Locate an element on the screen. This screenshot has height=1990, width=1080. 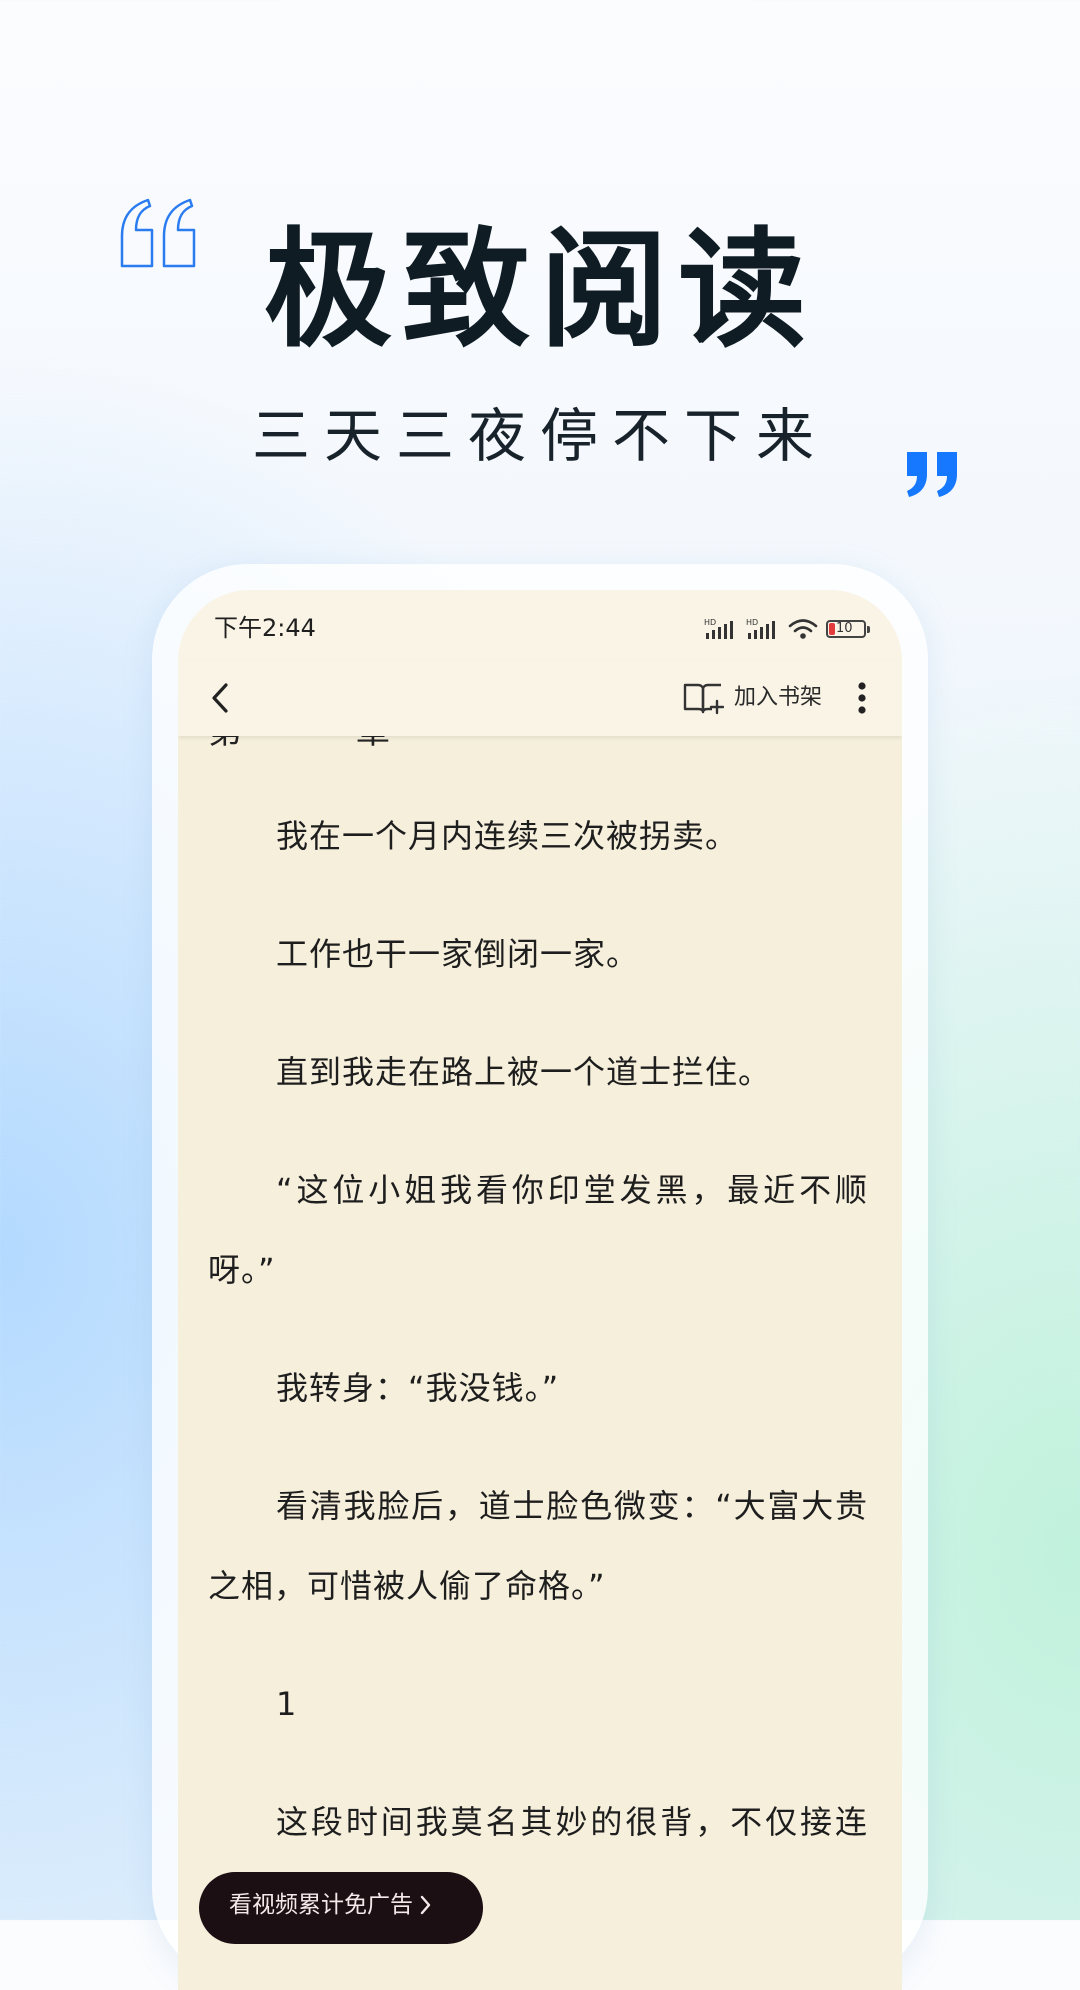
chevron-right-icon is located at coordinates (425, 1905).